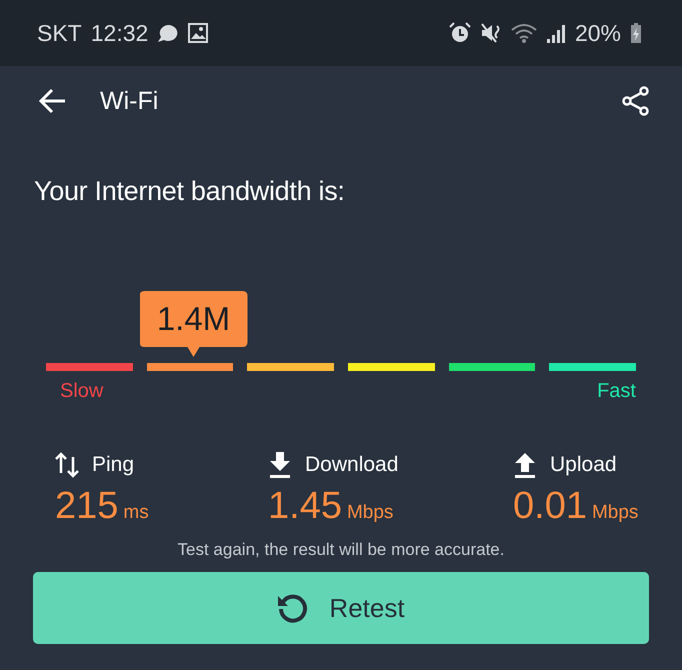 Image resolution: width=682 pixels, height=670 pixels. I want to click on wifi-icon, so click(523, 33).